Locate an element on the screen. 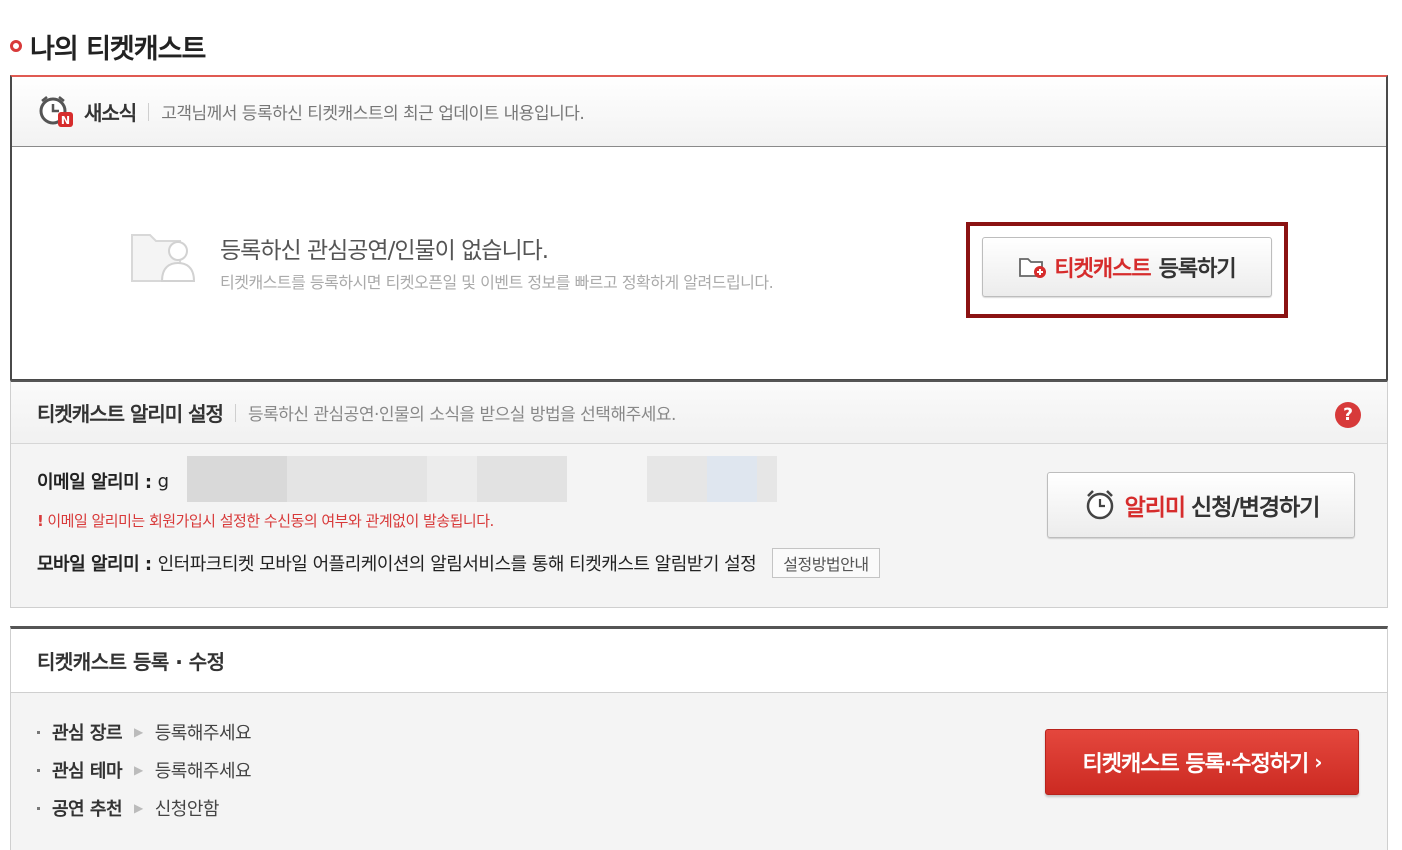 The width and height of the screenshot is (1402, 850). svg-text: N is located at coordinates (65, 120).